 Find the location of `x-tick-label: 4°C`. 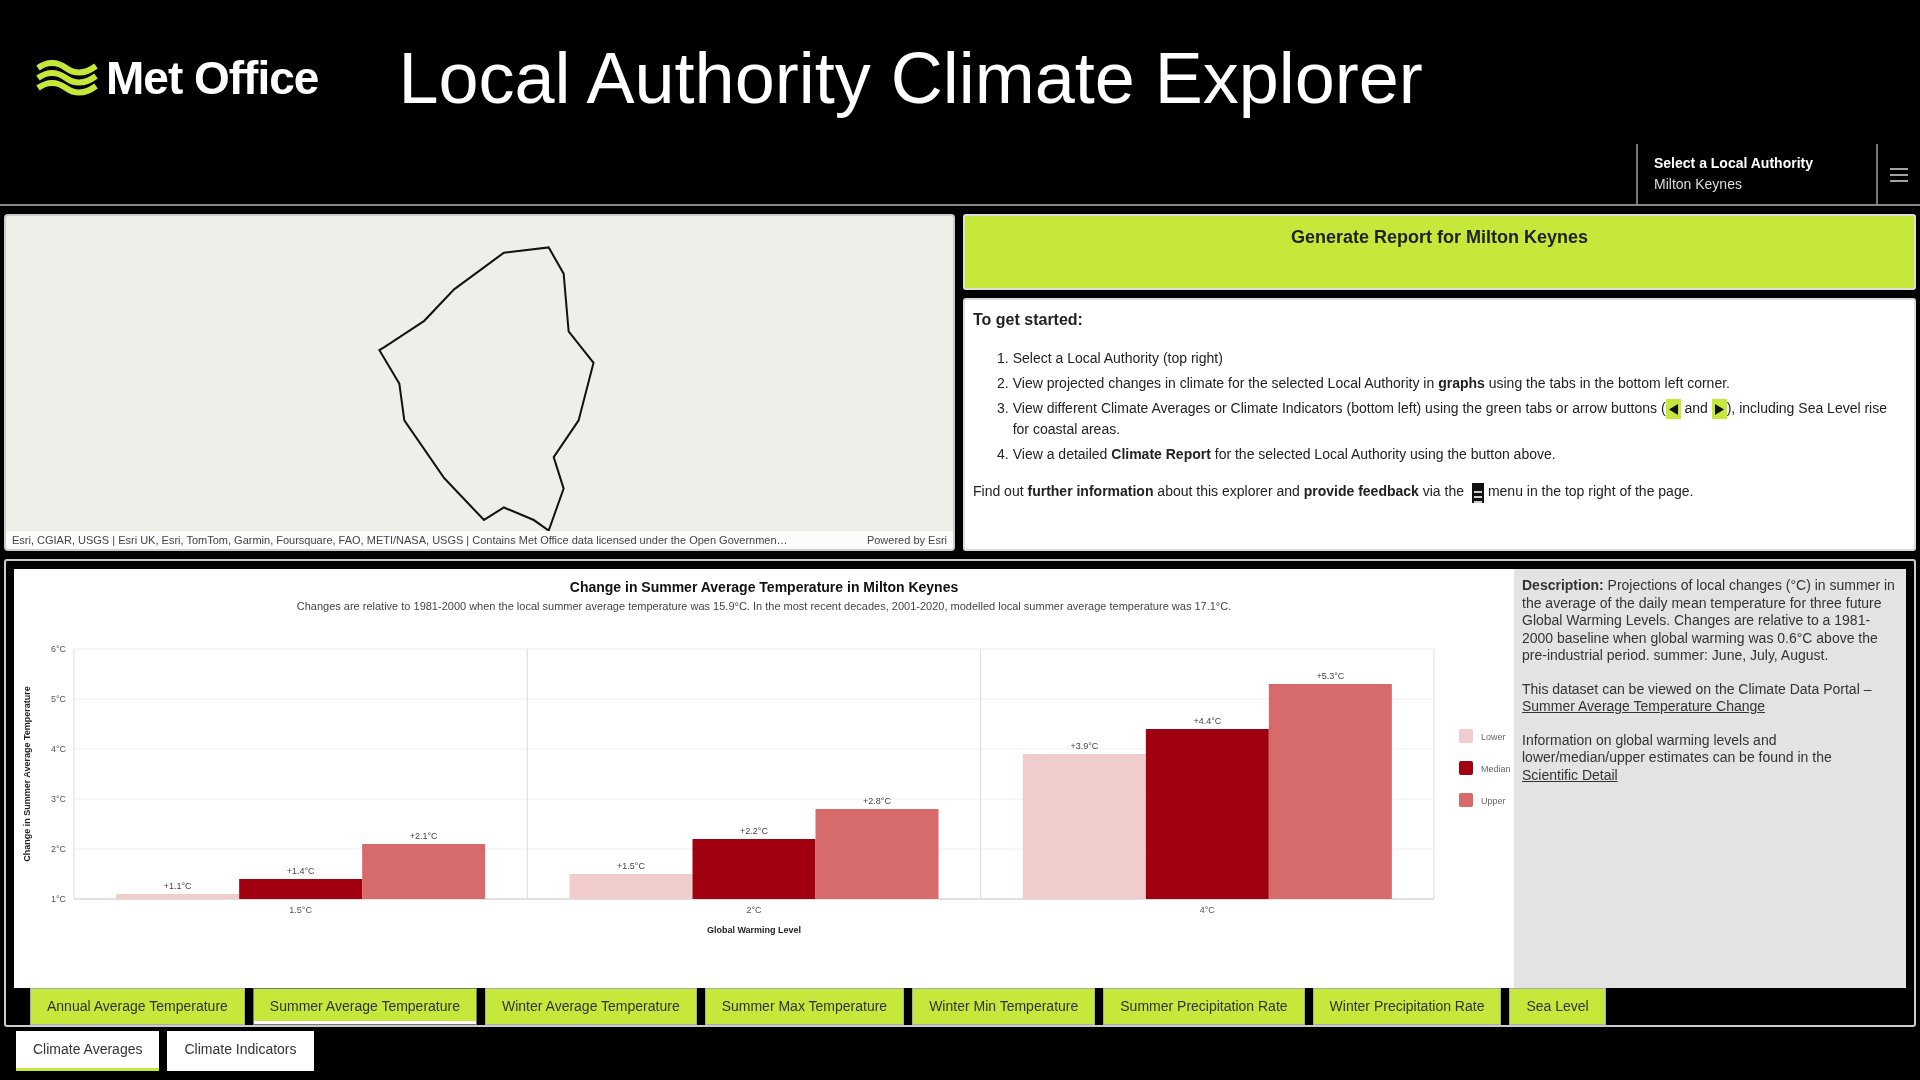

x-tick-label: 4°C is located at coordinates (1207, 909).